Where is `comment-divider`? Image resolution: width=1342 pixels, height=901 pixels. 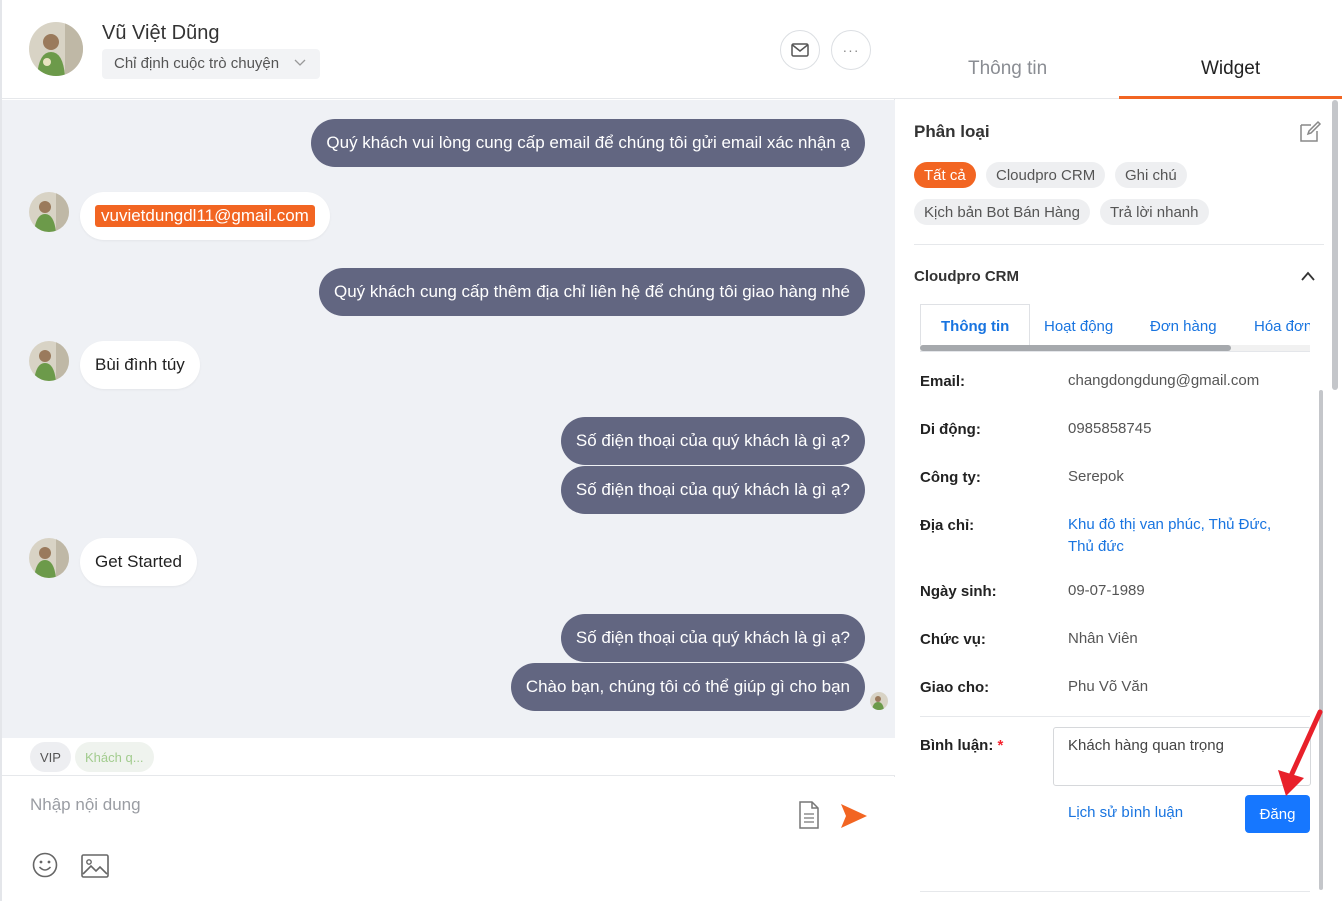
comment-divider is located at coordinates (1115, 716).